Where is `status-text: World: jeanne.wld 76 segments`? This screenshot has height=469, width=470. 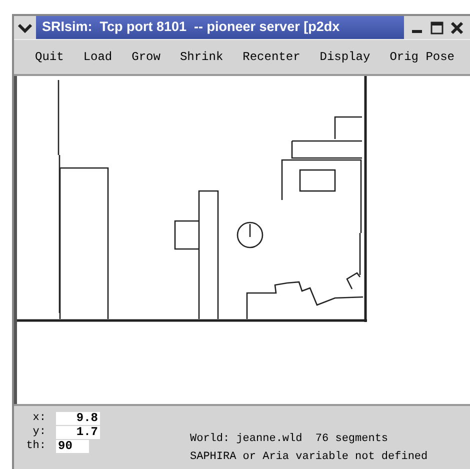
status-text: World: jeanne.wld 76 segments is located at coordinates (290, 439).